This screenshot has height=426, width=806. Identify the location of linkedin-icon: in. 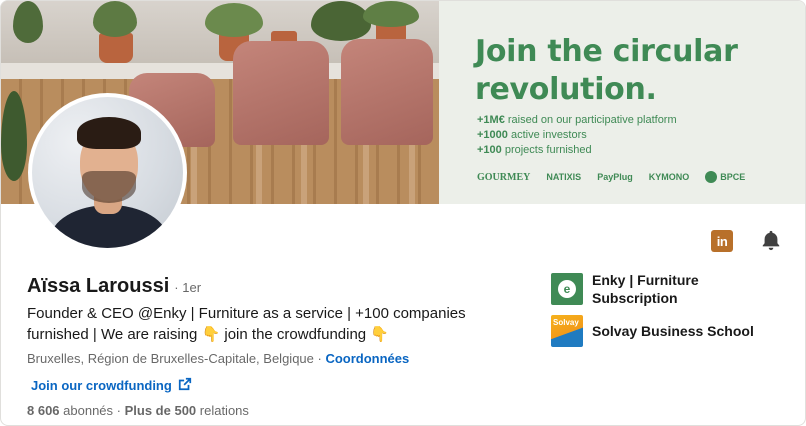
(722, 241).